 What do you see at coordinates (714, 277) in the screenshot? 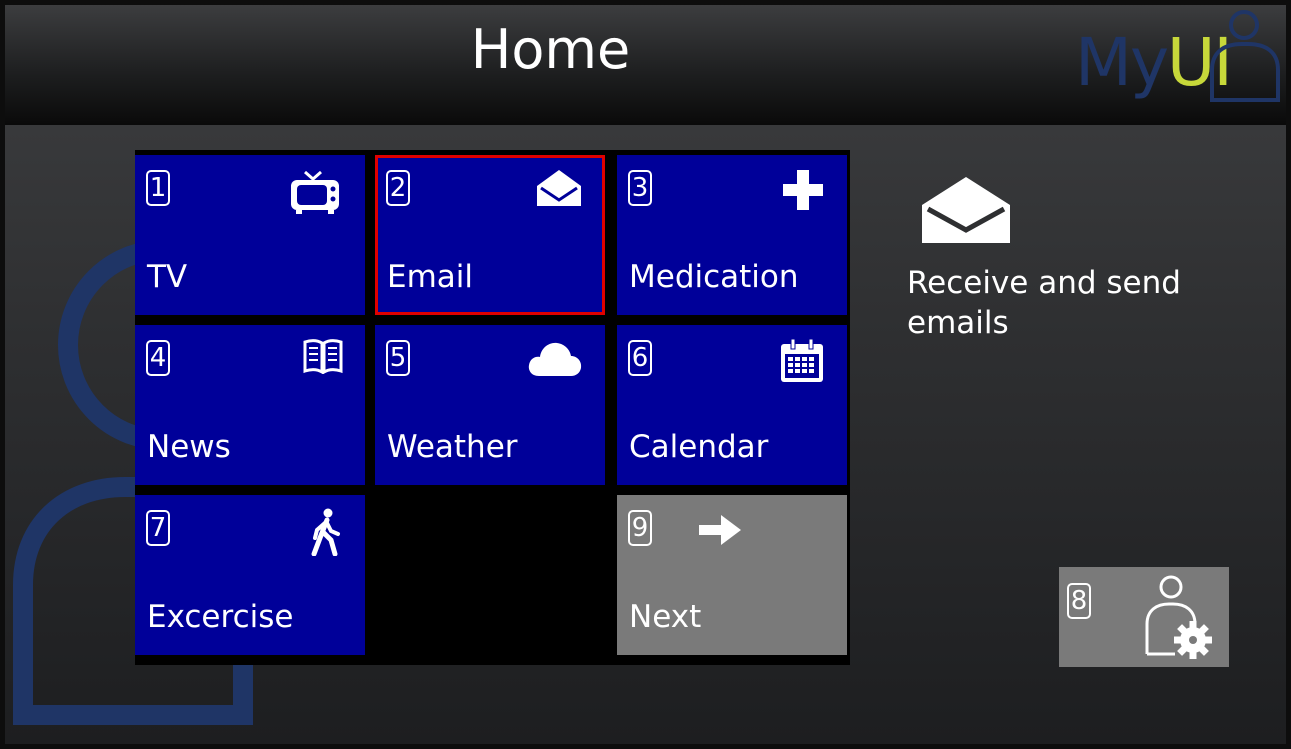
I see `tile-label: Medication` at bounding box center [714, 277].